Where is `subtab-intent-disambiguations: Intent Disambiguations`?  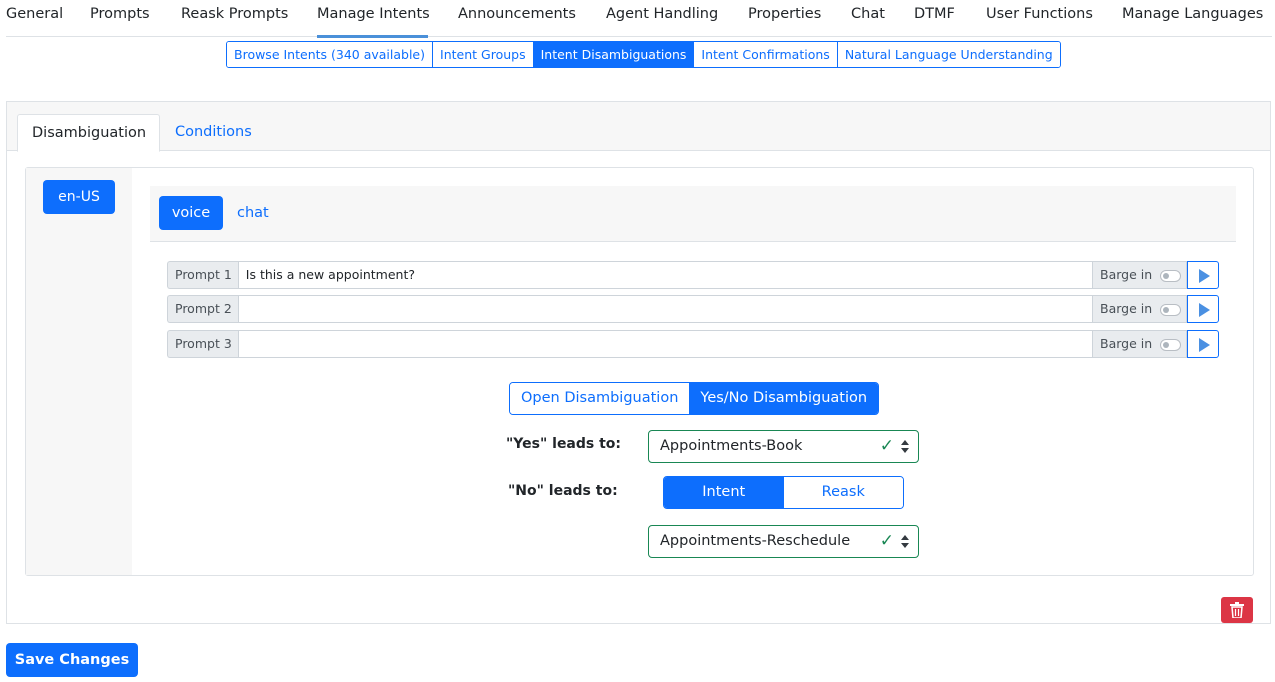 subtab-intent-disambiguations: Intent Disambiguations is located at coordinates (614, 54).